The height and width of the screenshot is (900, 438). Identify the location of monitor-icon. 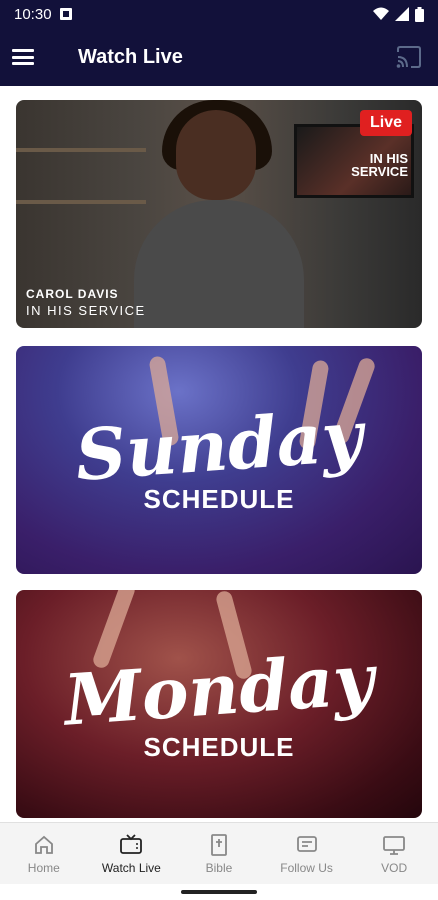
(394, 845).